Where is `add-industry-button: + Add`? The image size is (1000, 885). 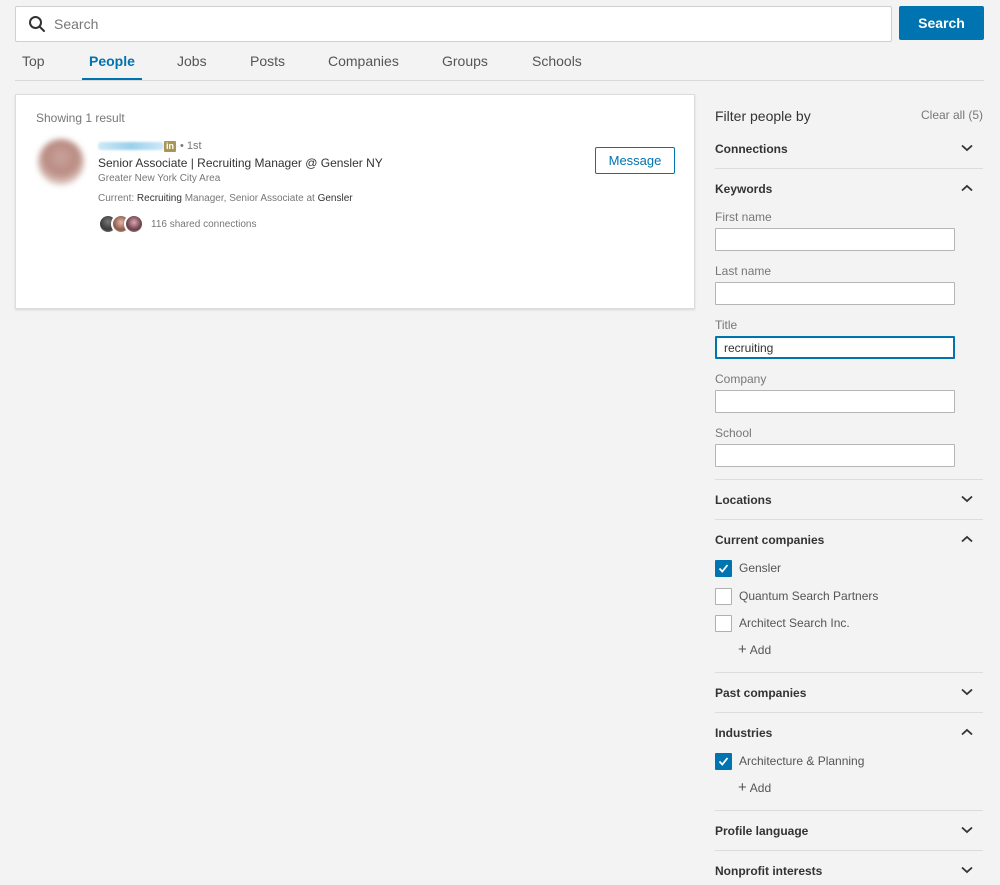
add-industry-button: + Add is located at coordinates (754, 787).